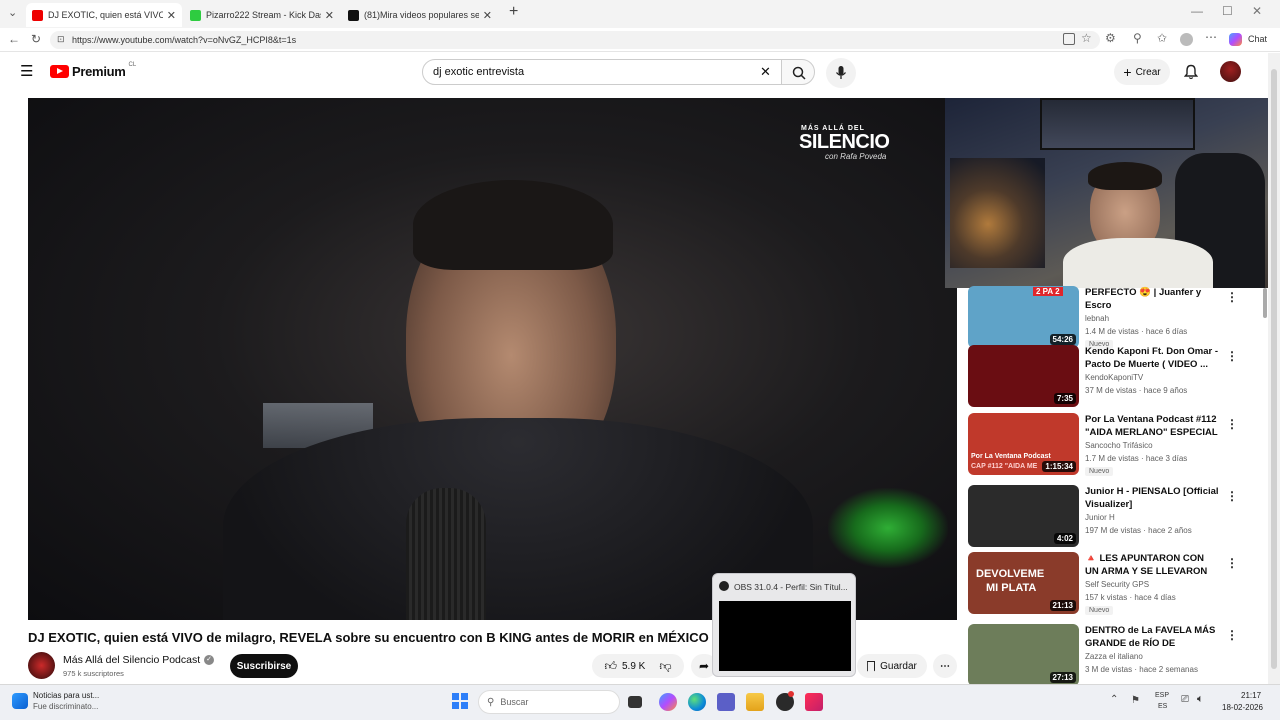  Describe the element at coordinates (1191, 72) in the screenshot. I see `notifications-bell-icon` at that location.